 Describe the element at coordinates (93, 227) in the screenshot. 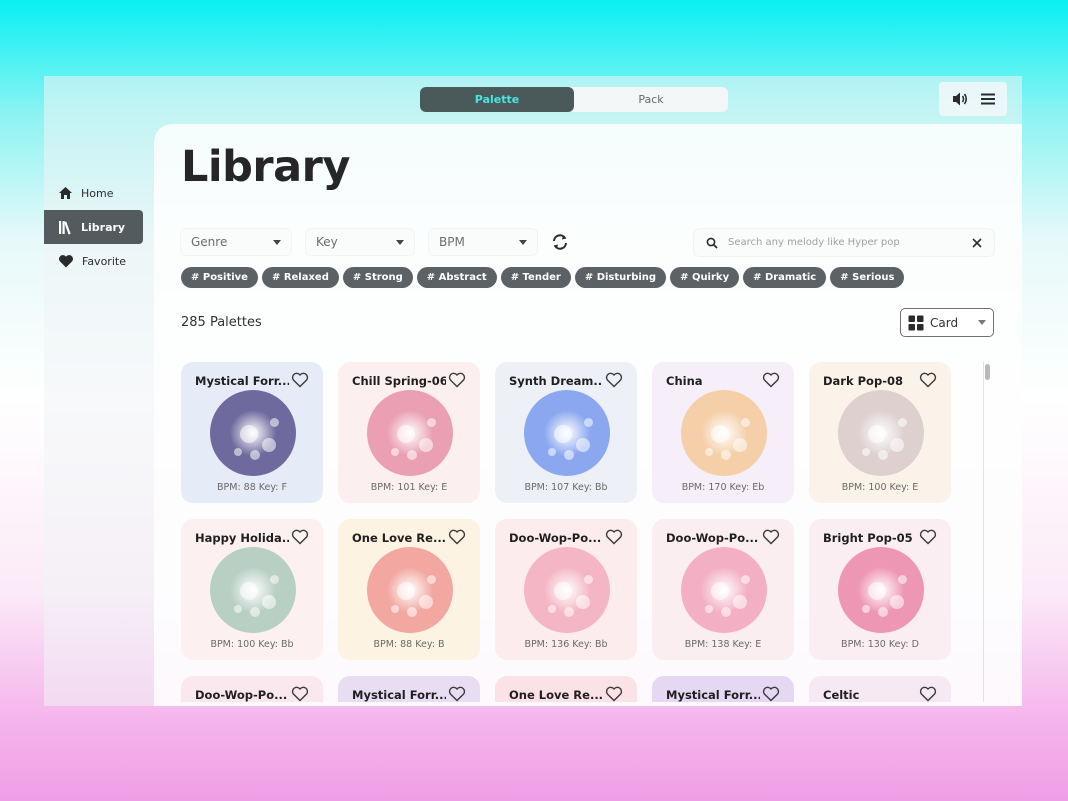

I see `sidebar-item-library: Library` at that location.